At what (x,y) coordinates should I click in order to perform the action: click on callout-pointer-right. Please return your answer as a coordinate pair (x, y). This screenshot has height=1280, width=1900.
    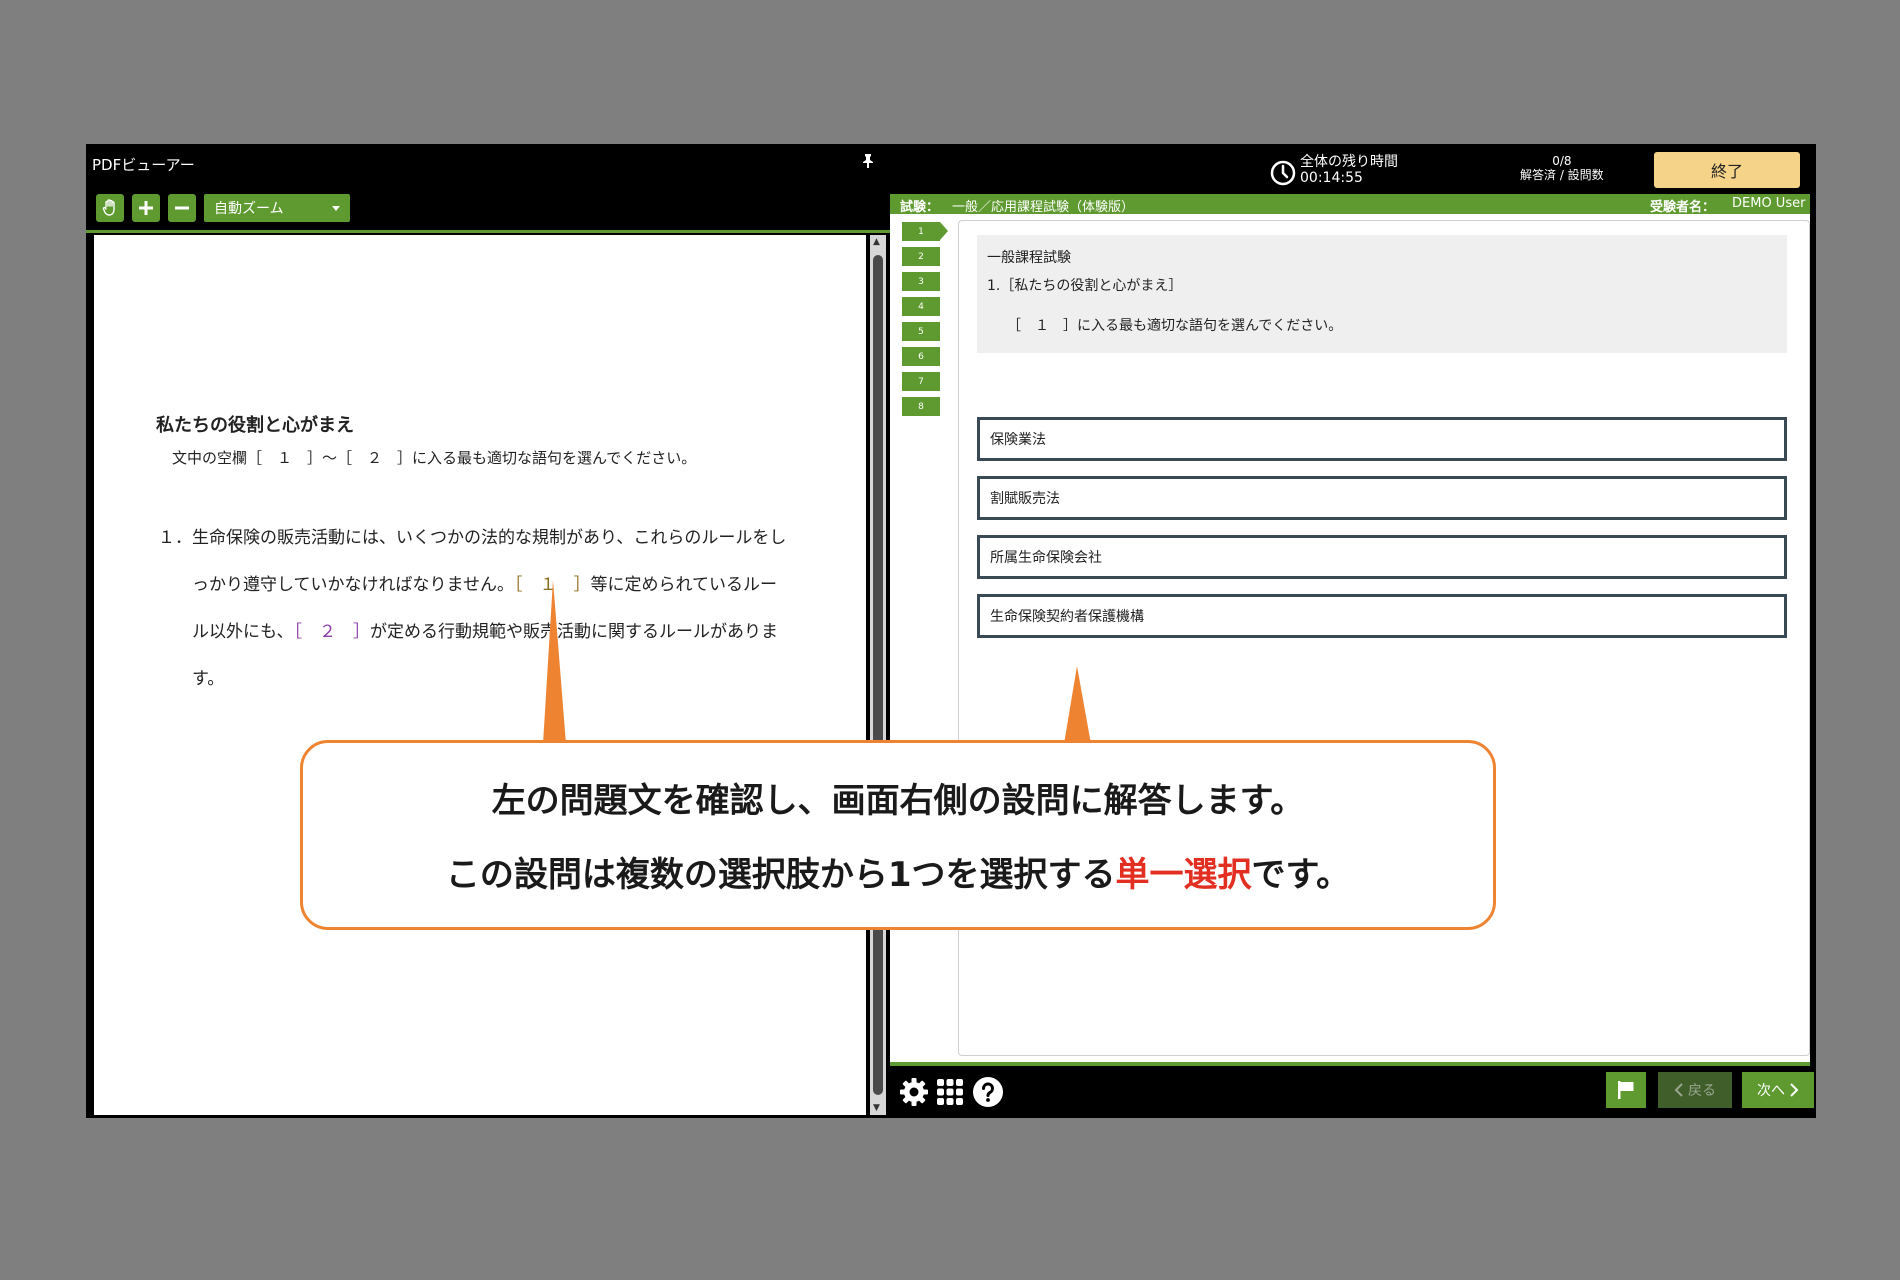
    Looking at the image, I should click on (1077, 705).